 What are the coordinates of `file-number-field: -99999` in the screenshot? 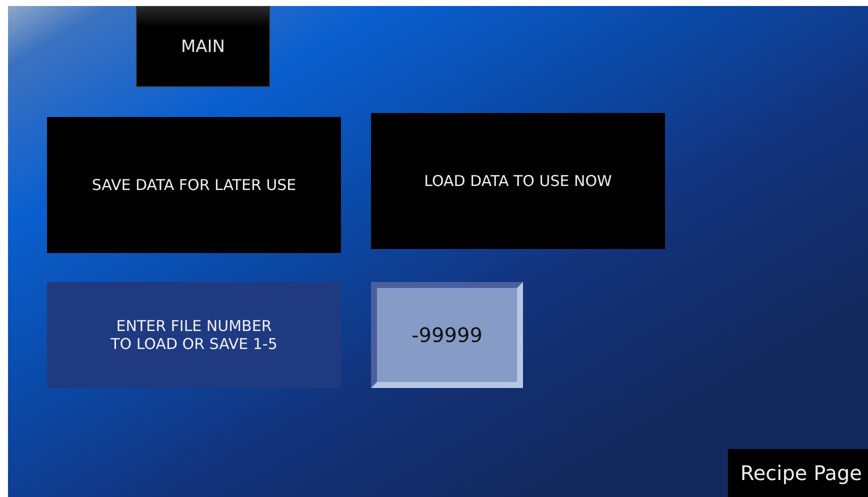 It's located at (447, 335).